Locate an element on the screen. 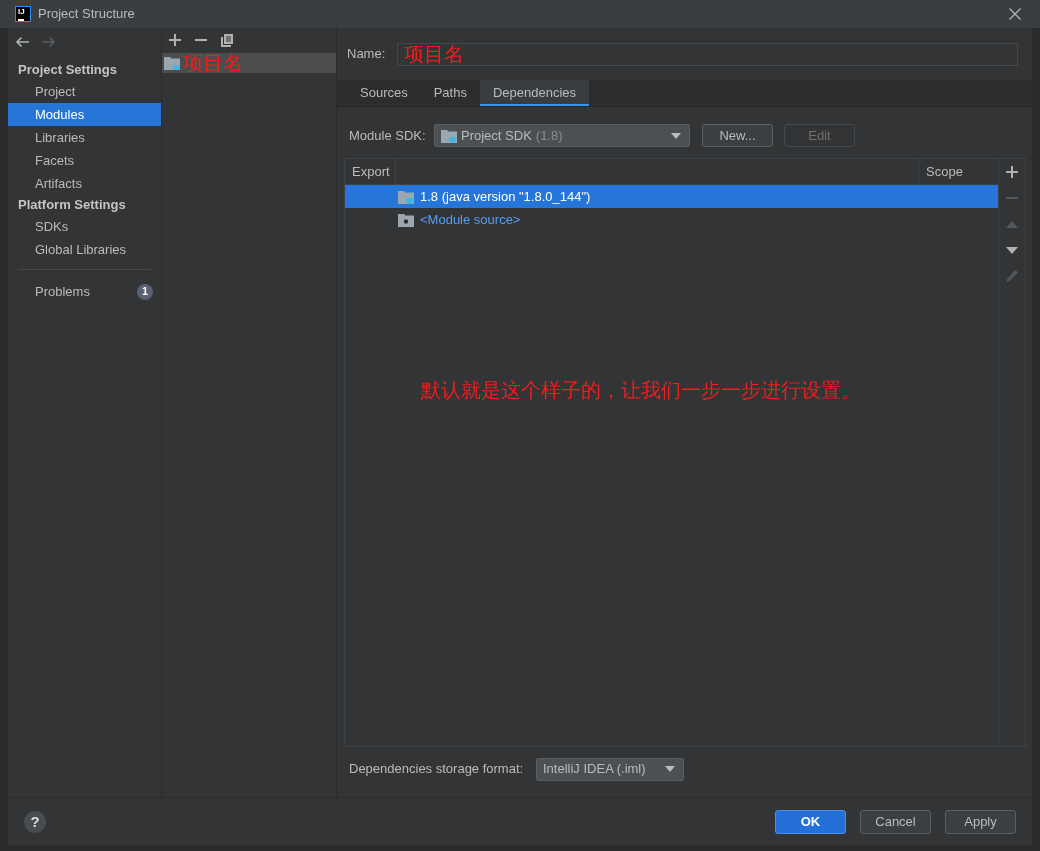 Image resolution: width=1040 pixels, height=851 pixels. close-icon is located at coordinates (1015, 14).